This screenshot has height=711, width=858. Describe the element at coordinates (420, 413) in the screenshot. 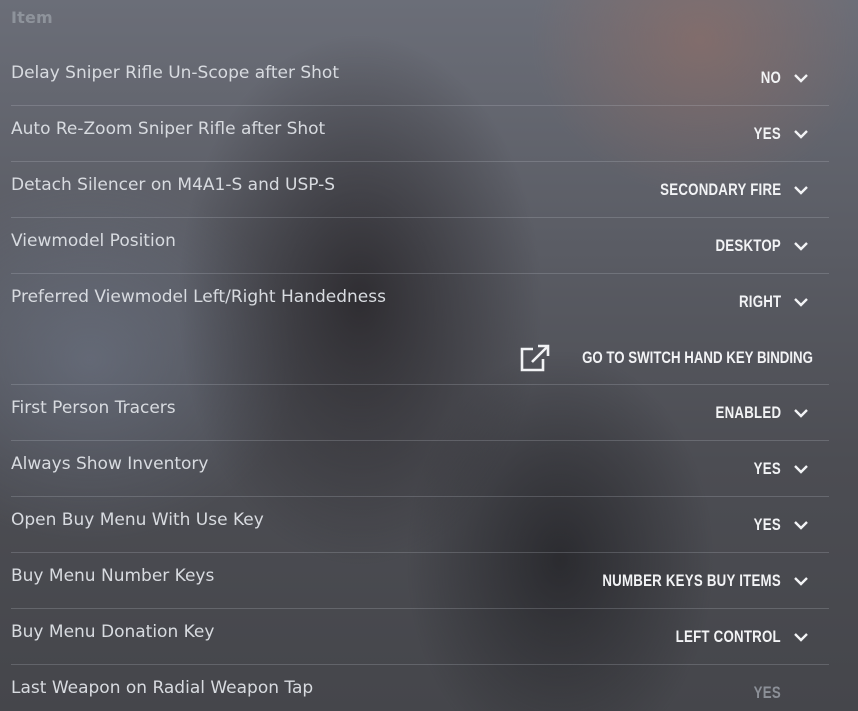

I see `setting-row-first-person-tracers: First Person Tracers ENABLED` at that location.